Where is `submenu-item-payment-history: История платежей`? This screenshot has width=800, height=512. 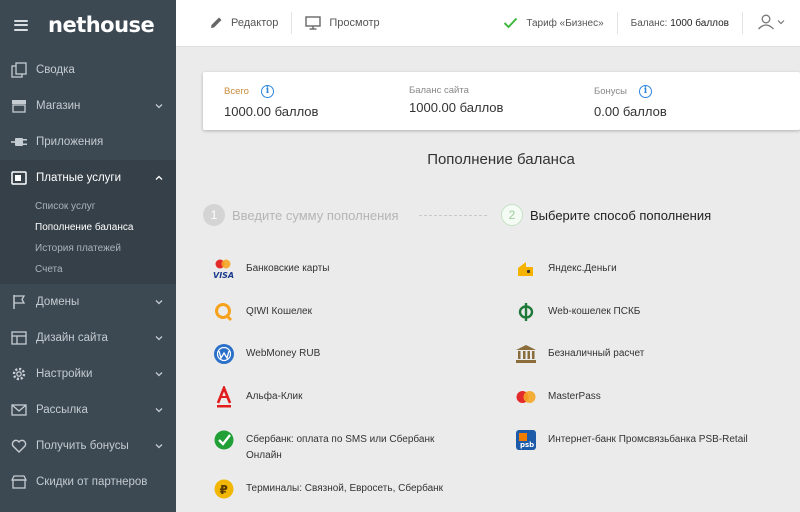
submenu-item-payment-history: История платежей is located at coordinates (88, 248).